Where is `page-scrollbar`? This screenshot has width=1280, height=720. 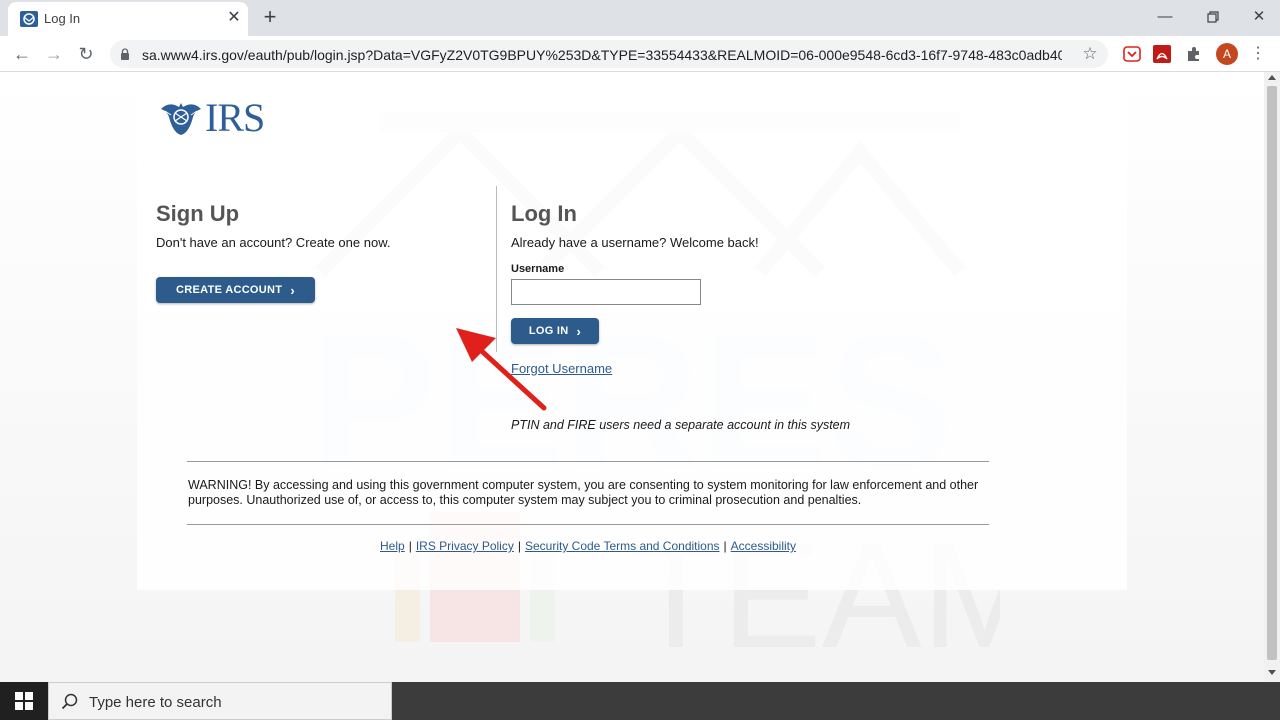
page-scrollbar is located at coordinates (1272, 377).